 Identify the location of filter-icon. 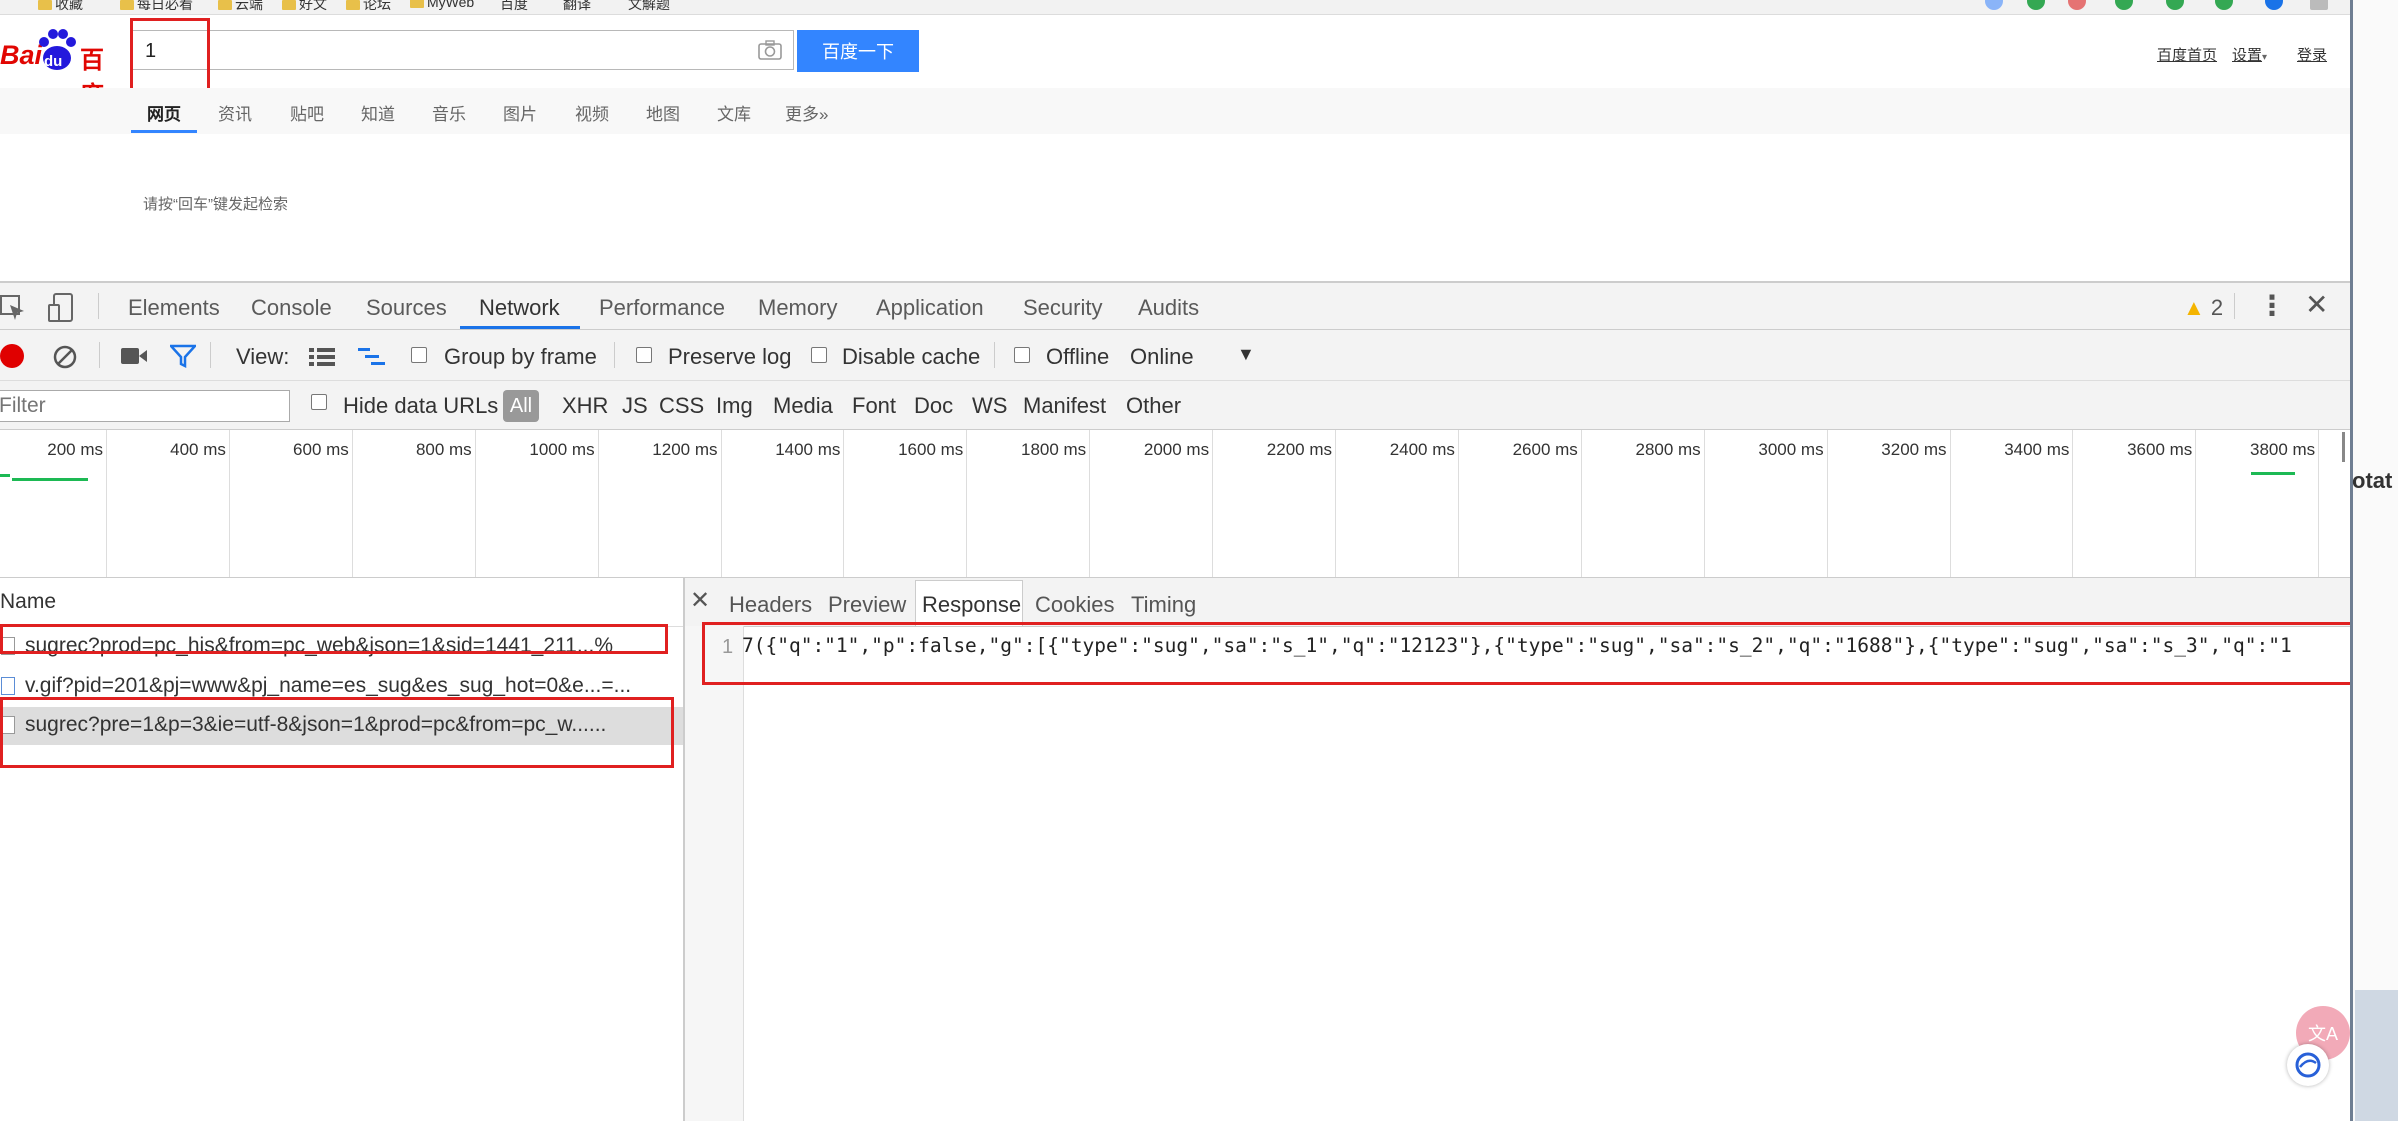
(183, 356).